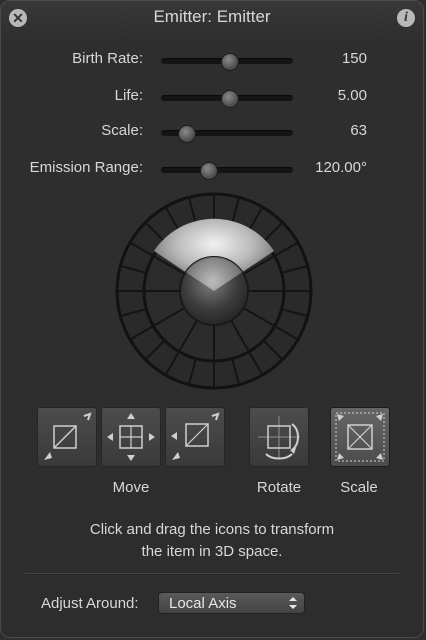  I want to click on emission-wheel, so click(214, 291).